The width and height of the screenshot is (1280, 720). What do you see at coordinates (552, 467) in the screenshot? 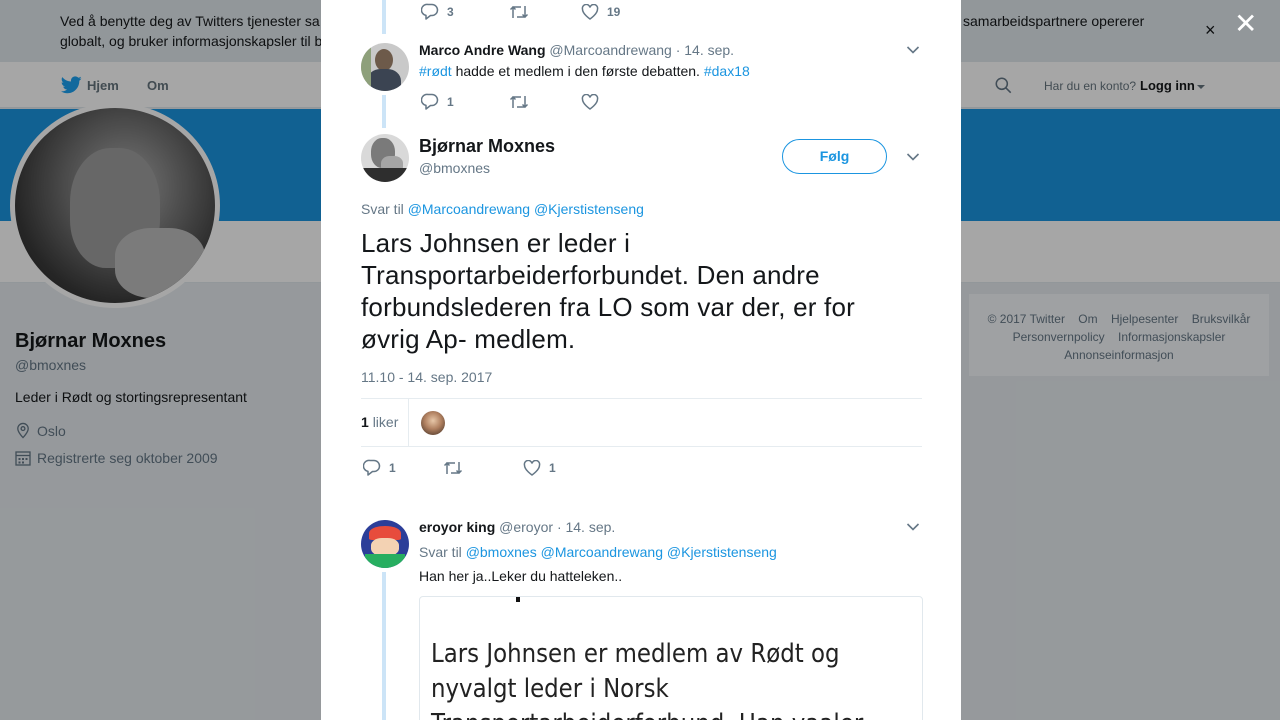
I see `like-count: 1` at bounding box center [552, 467].